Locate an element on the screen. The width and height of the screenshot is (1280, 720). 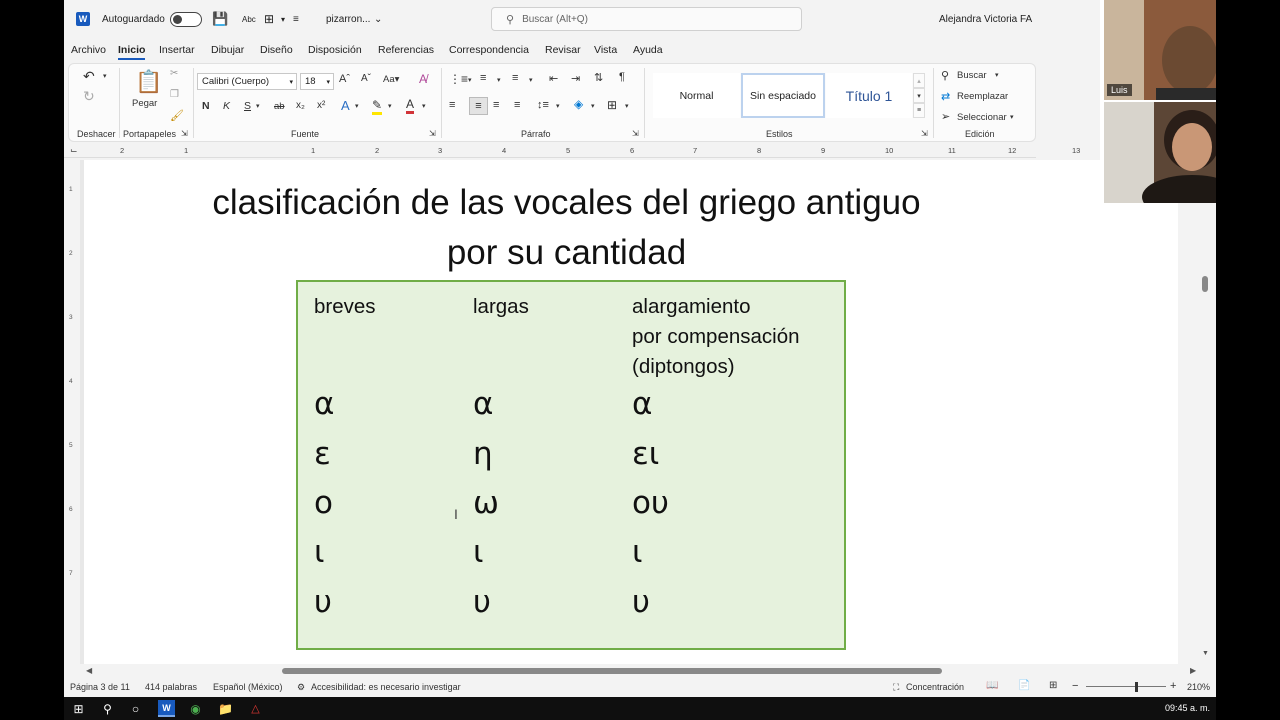
style-titulo-1: Título 1 is located at coordinates (869, 95).